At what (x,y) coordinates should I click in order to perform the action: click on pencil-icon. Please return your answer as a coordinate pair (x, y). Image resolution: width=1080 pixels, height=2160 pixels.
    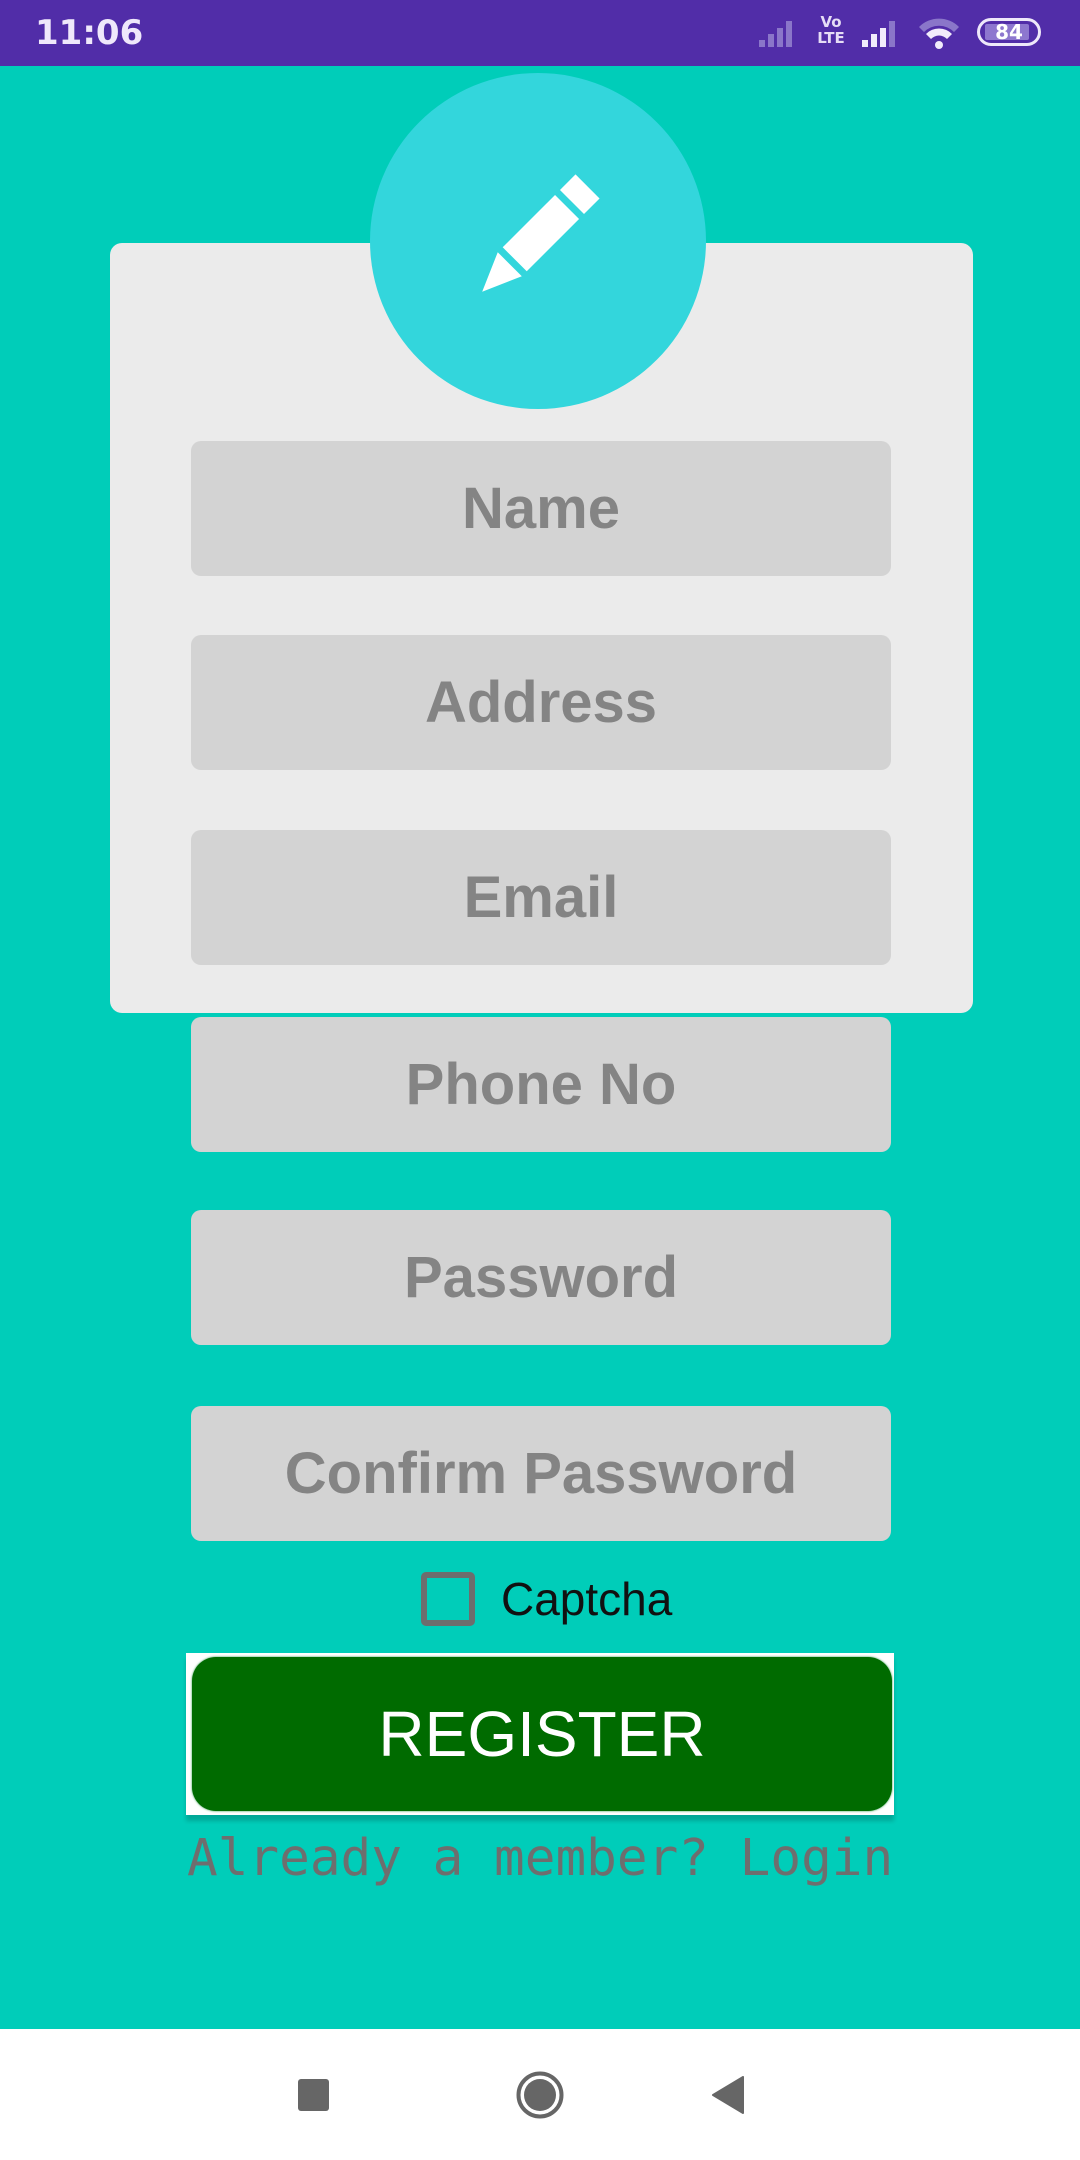
    Looking at the image, I should click on (541, 233).